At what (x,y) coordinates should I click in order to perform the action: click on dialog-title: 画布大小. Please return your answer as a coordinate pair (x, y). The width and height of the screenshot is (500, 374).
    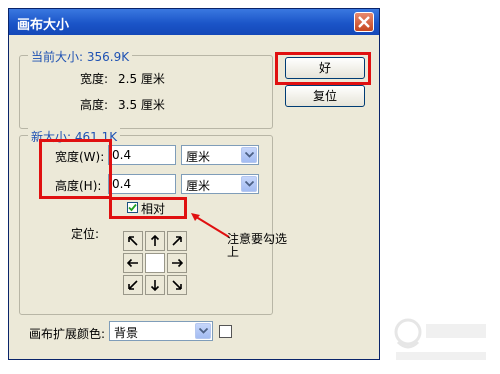
    Looking at the image, I should click on (43, 25).